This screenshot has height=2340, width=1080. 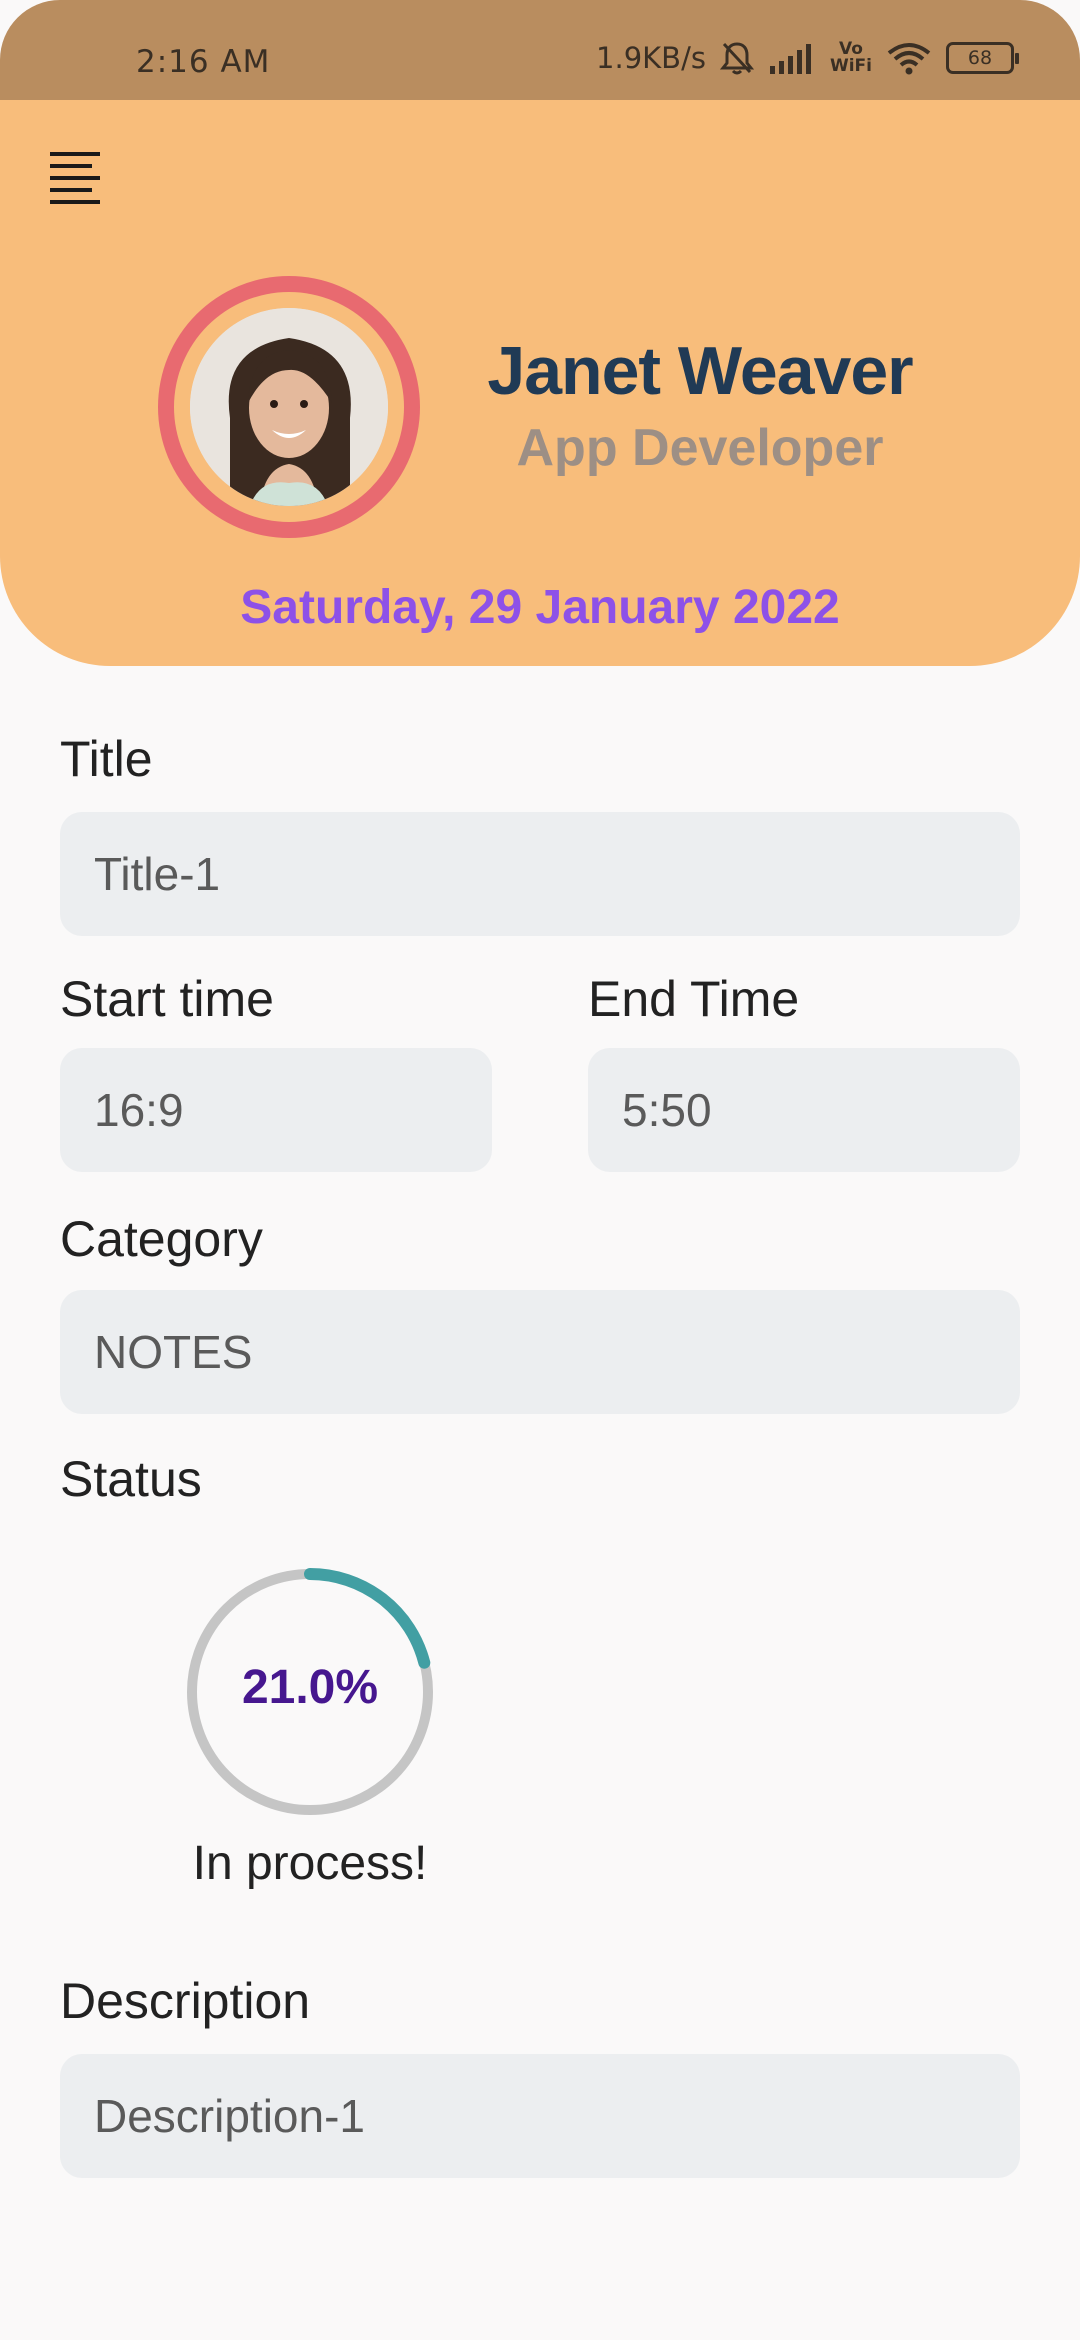 I want to click on wifi-icon, so click(x=909, y=58).